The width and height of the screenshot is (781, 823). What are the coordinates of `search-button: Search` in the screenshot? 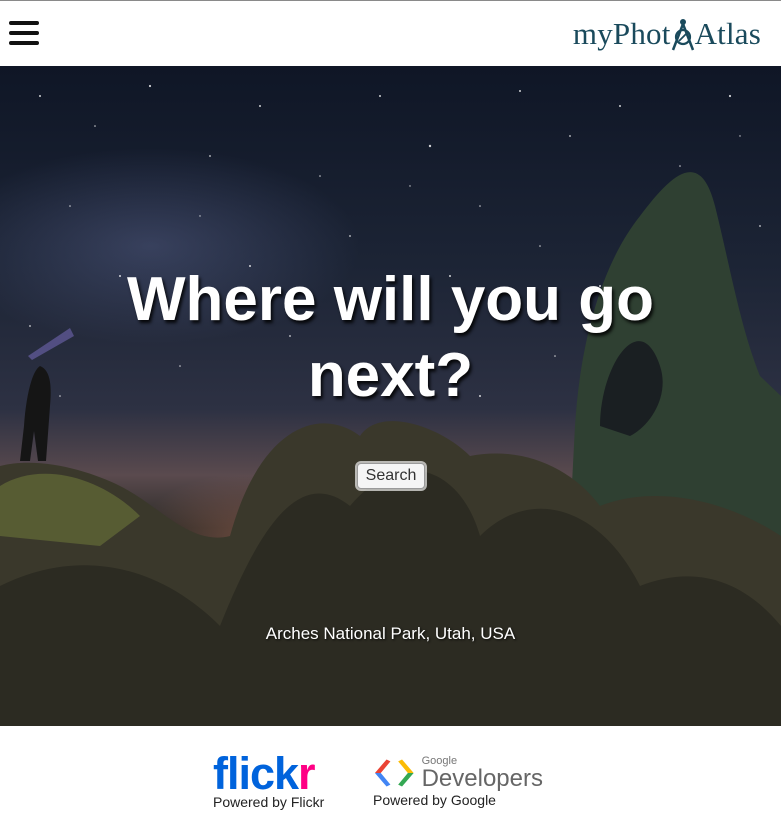 It's located at (391, 476).